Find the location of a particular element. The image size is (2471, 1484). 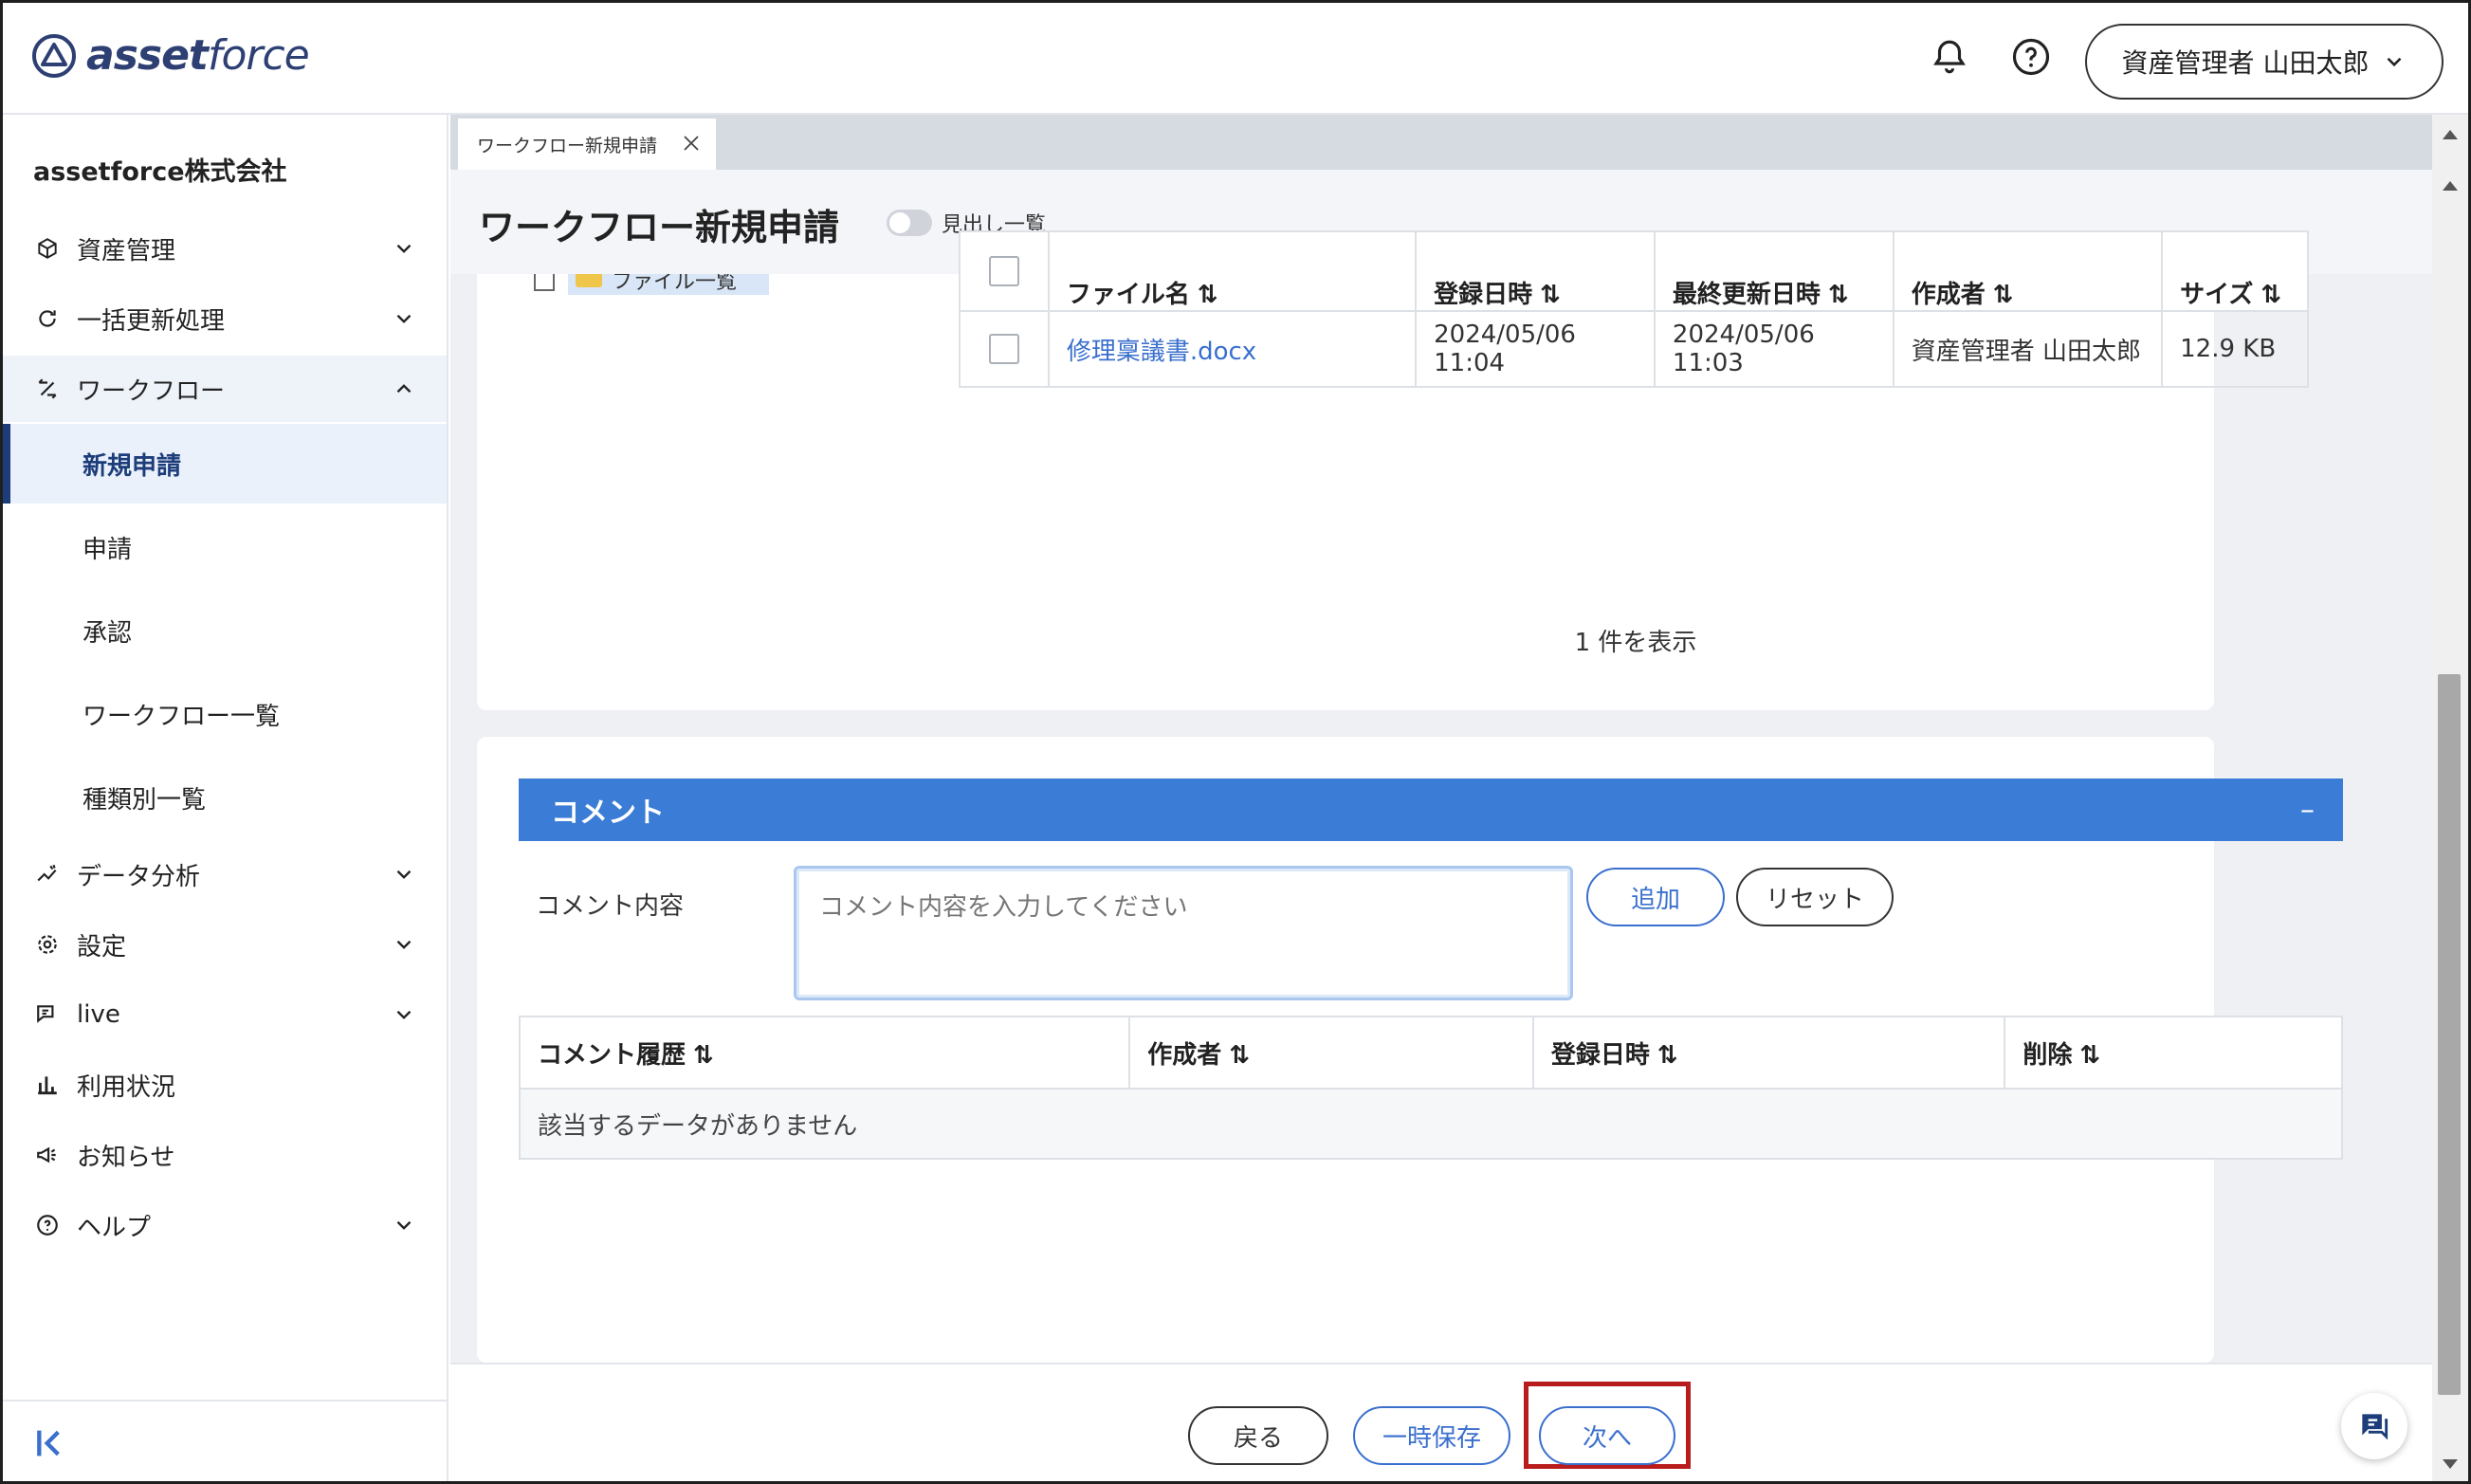

sidebar-item-bulk-update: 一括更新処理 is located at coordinates (225, 318).